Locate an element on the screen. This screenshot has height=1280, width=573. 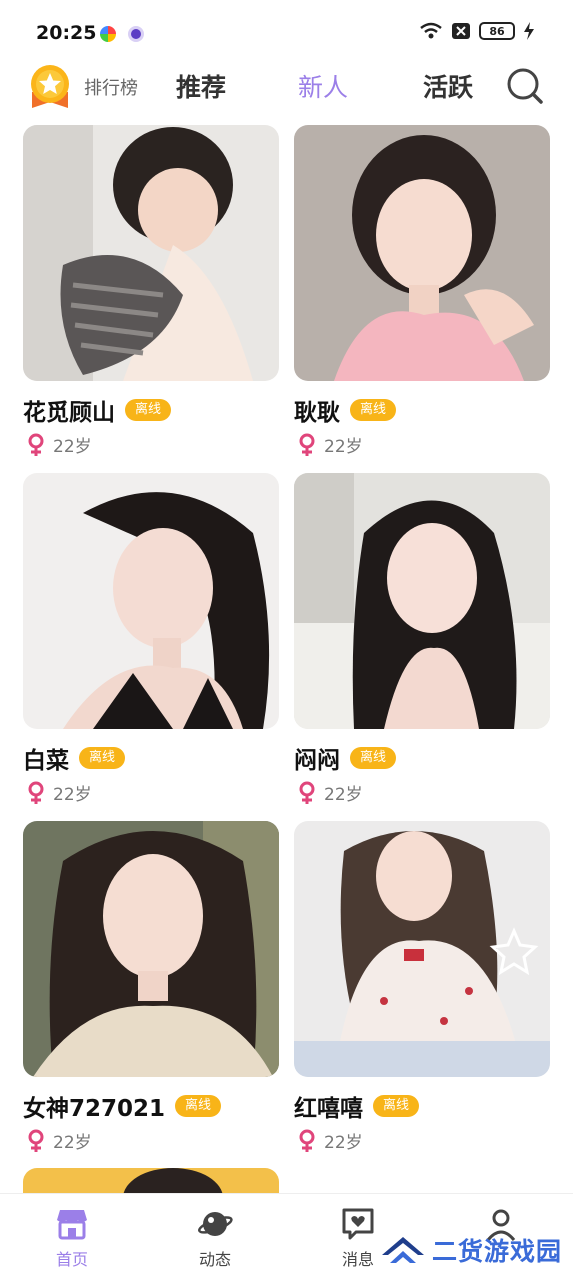
user-card: 闷闷 离线 22岁 is located at coordinates (422, 639).